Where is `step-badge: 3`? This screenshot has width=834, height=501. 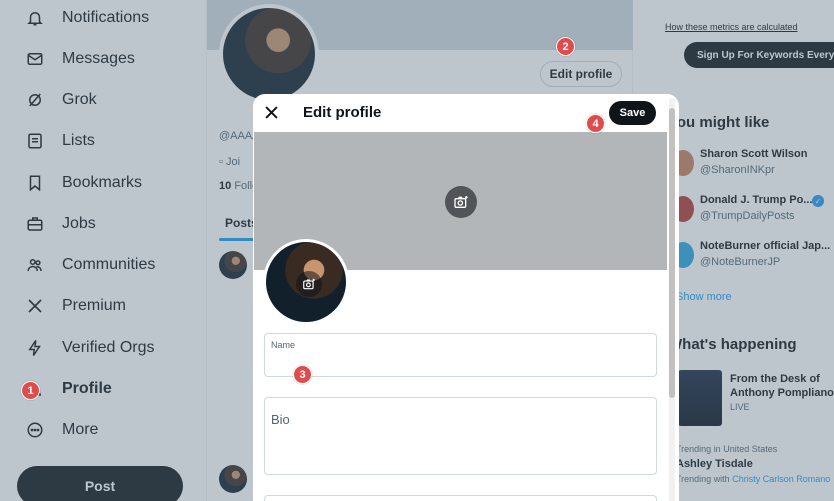 step-badge: 3 is located at coordinates (302, 374).